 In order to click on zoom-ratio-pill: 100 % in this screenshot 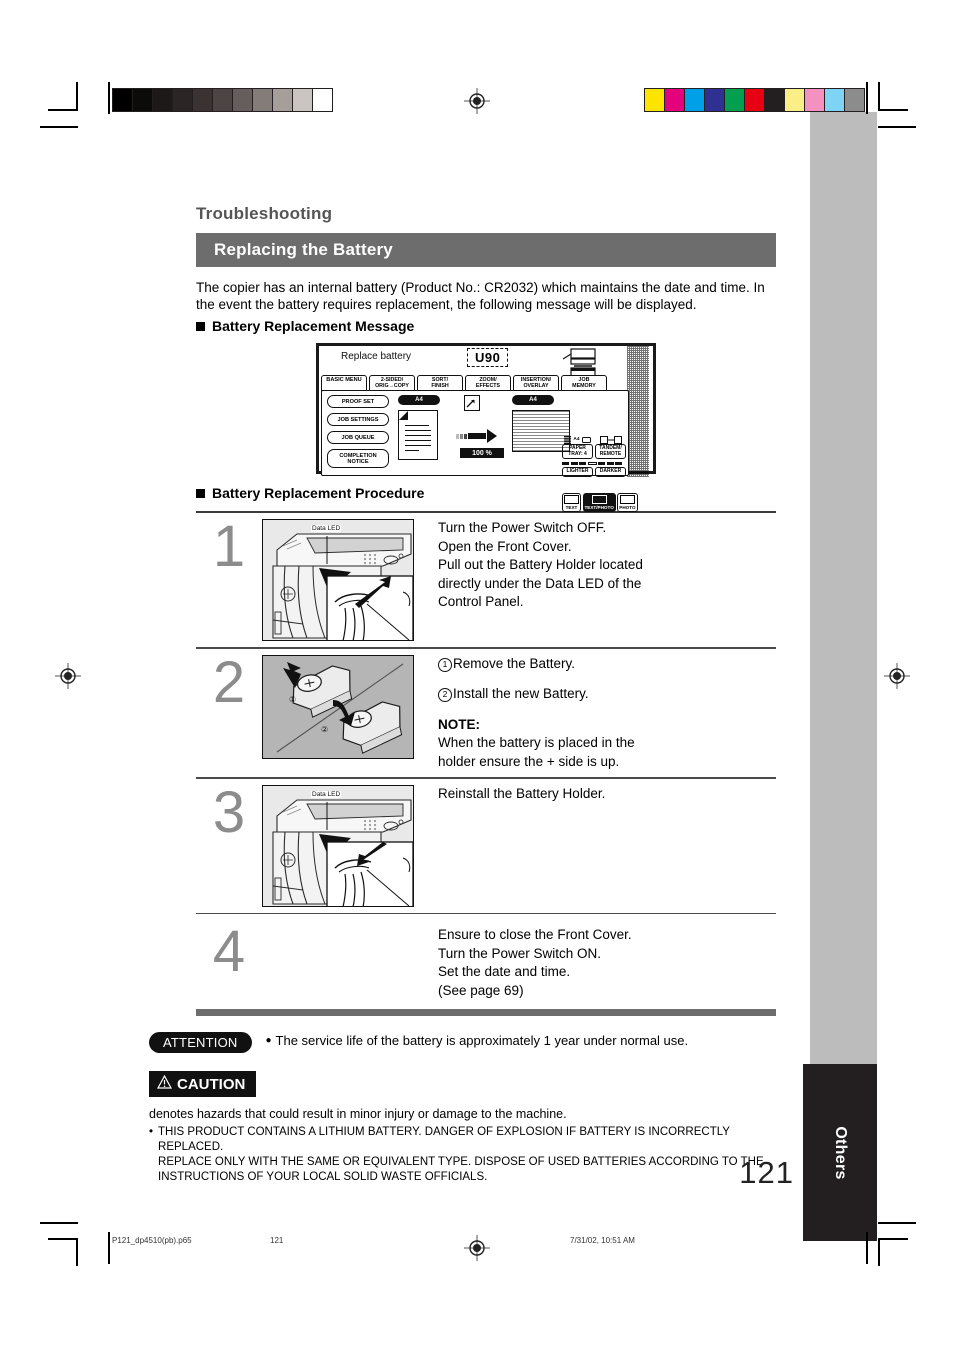, I will do `click(482, 453)`.